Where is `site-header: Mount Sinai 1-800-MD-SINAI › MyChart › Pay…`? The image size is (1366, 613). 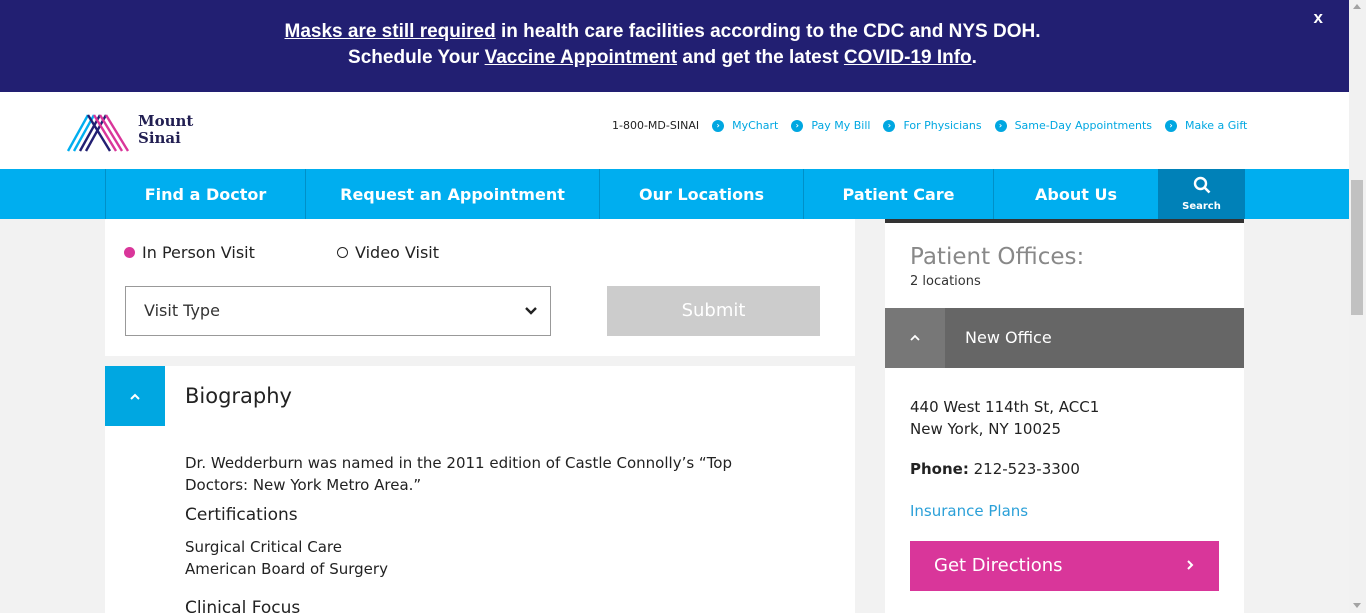 site-header: Mount Sinai 1-800-MD-SINAI › MyChart › Pay… is located at coordinates (674, 130).